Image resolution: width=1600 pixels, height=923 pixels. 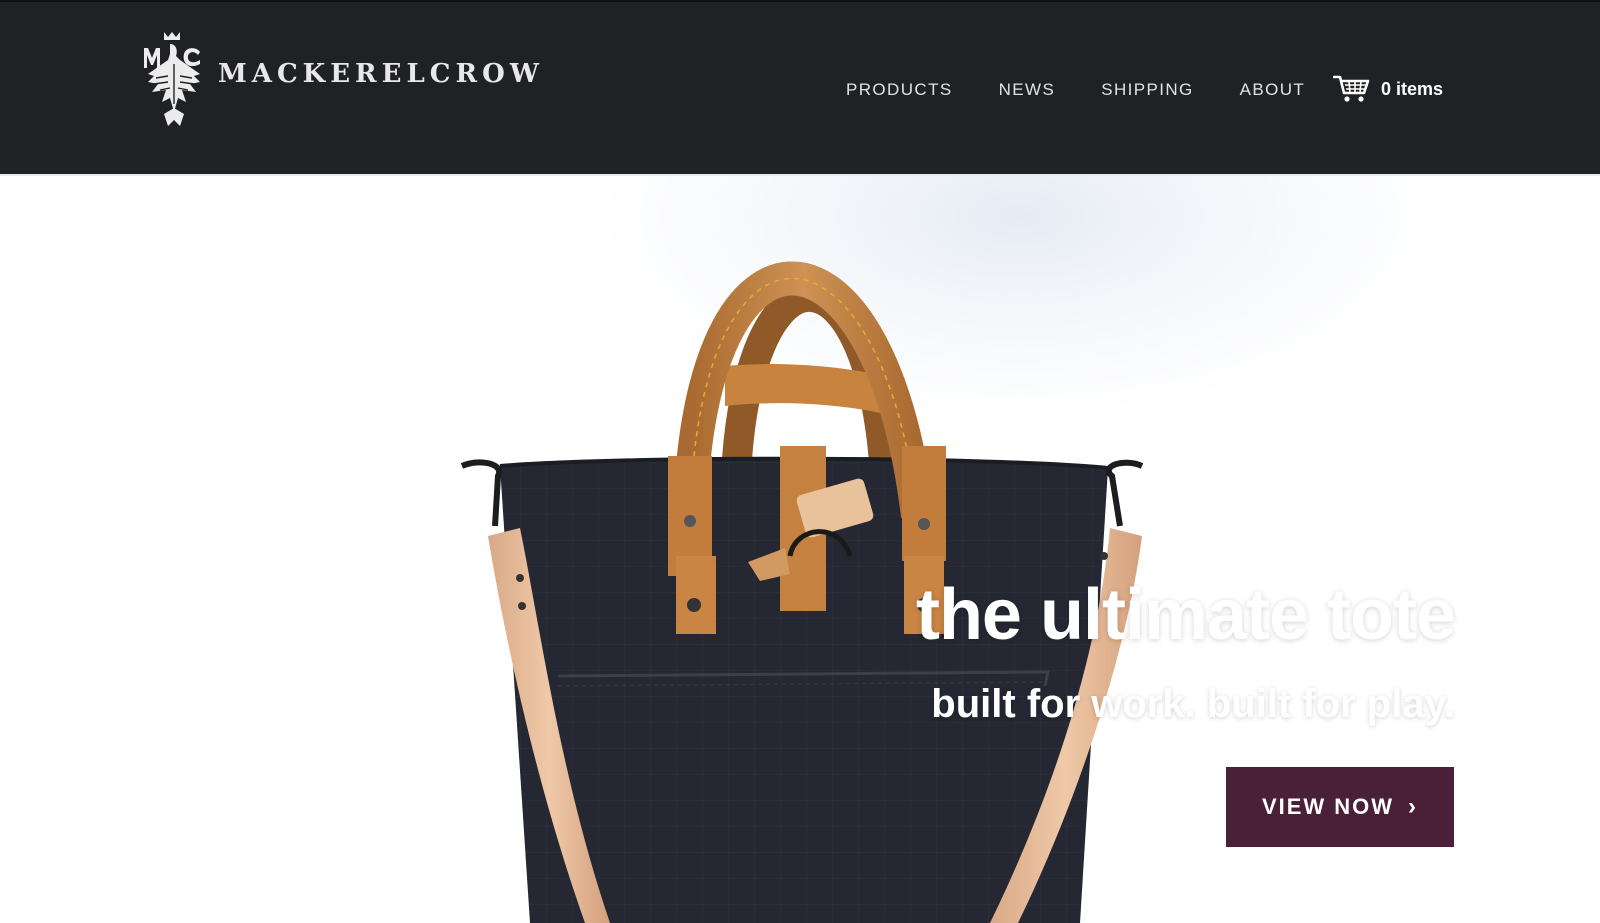 I want to click on nav-item-shipping: SHIPPING, so click(x=1147, y=90).